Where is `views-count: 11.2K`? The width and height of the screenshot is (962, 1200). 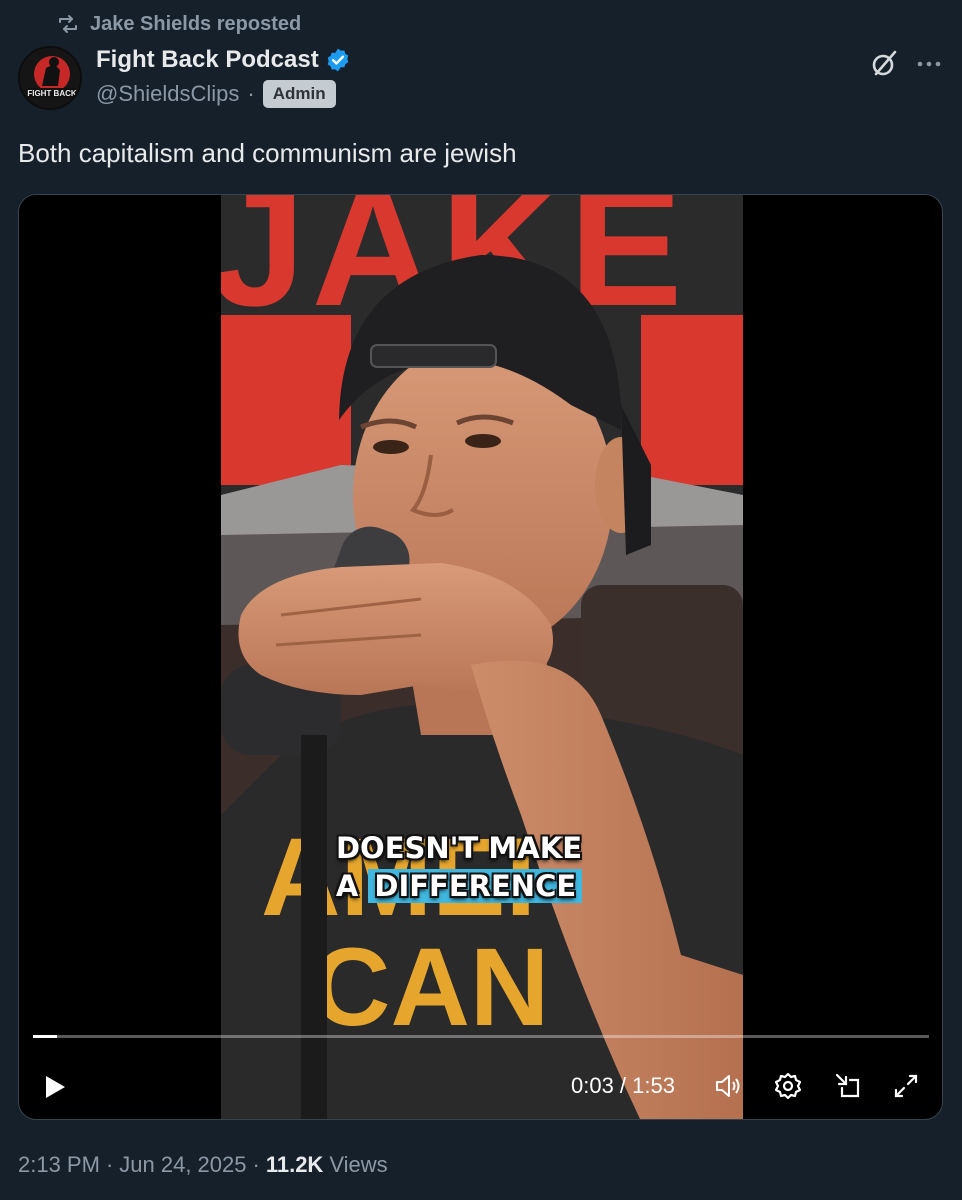
views-count: 11.2K is located at coordinates (295, 1165).